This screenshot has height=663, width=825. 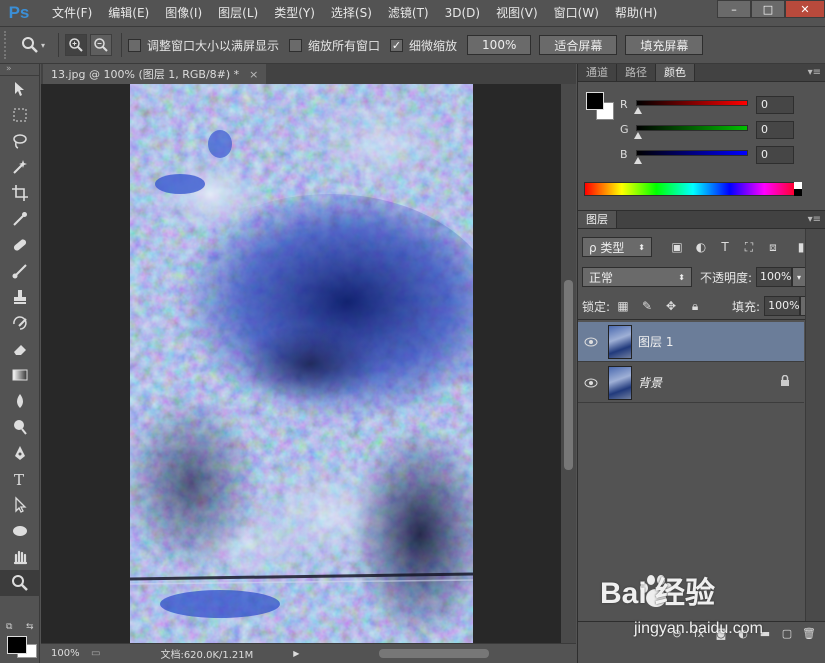 I want to click on layer-row-layer1: 图层 1, so click(x=691, y=342).